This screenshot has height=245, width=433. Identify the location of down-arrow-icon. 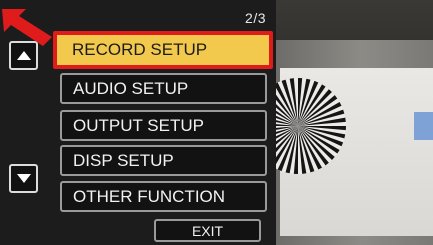
(23, 178).